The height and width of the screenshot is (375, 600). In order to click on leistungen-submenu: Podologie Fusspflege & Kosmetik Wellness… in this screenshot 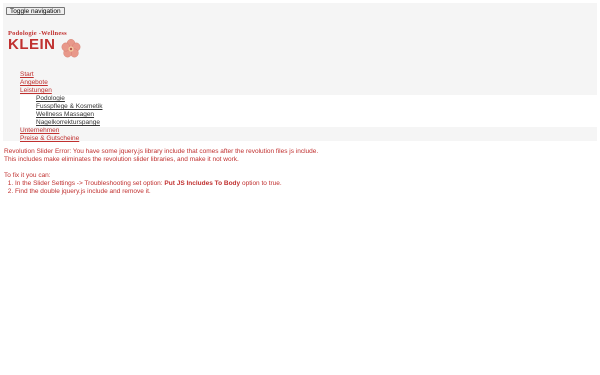, I will do `click(308, 111)`.